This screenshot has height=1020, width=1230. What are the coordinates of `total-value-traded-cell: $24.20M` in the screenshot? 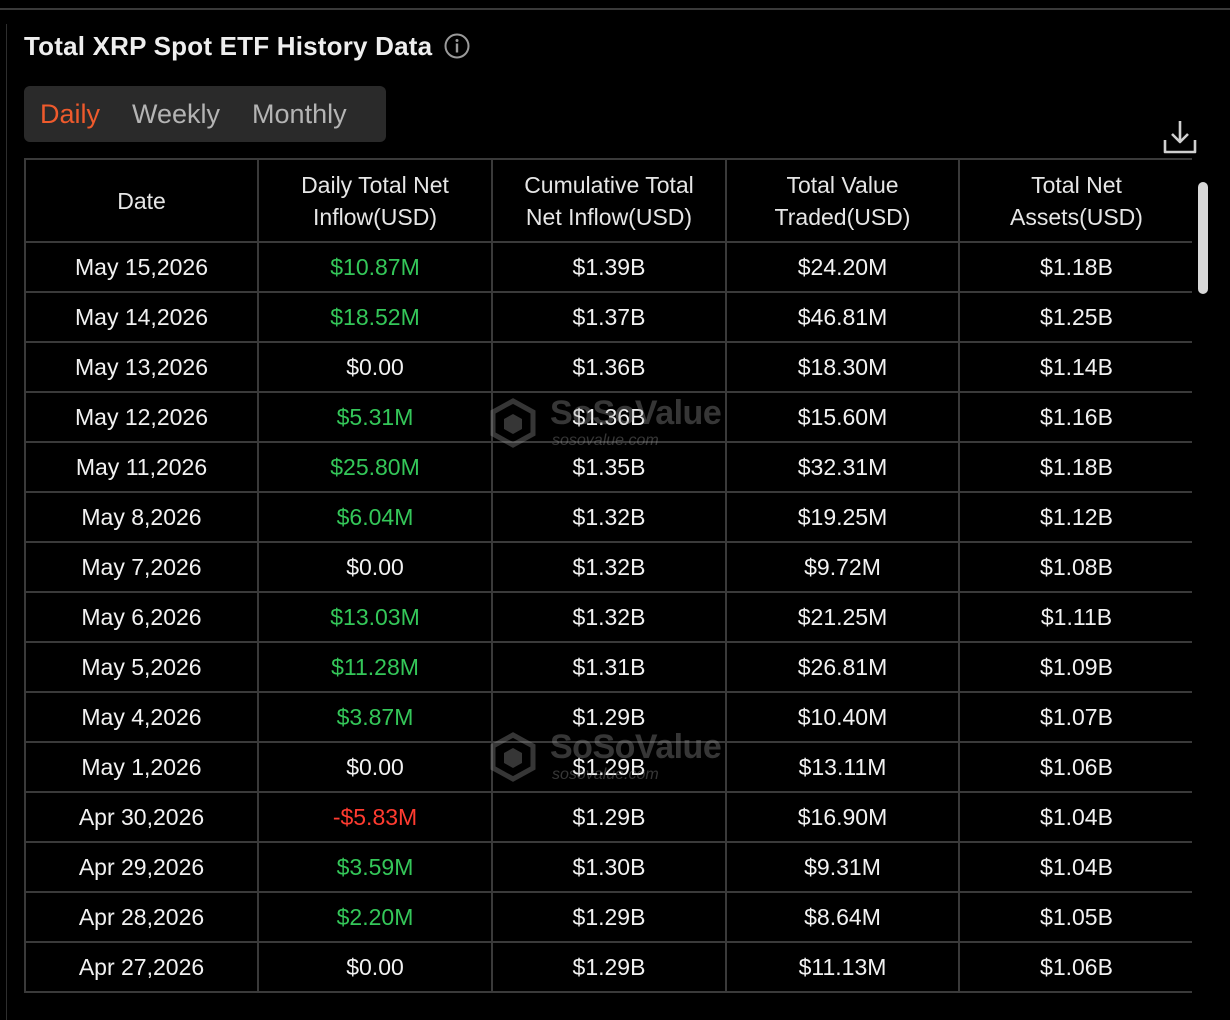 It's located at (843, 267).